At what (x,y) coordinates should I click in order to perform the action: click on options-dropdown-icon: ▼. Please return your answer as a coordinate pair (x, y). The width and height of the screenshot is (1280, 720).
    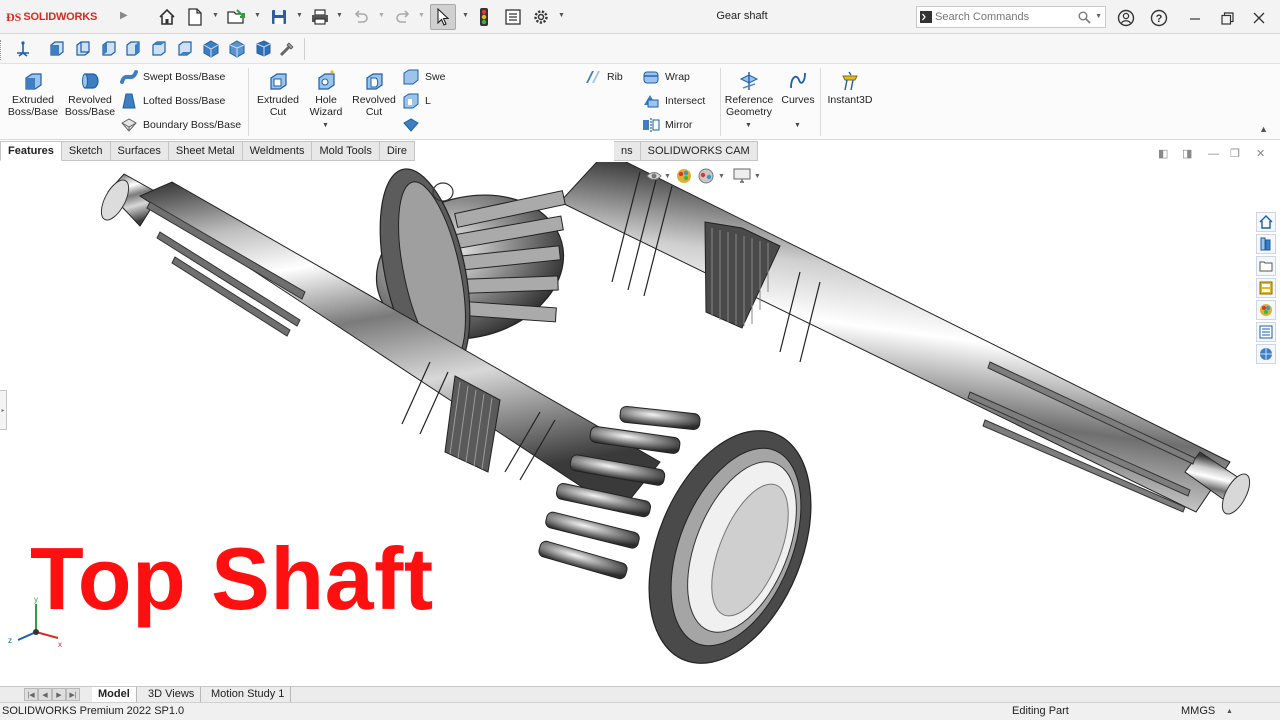
    Looking at the image, I should click on (561, 15).